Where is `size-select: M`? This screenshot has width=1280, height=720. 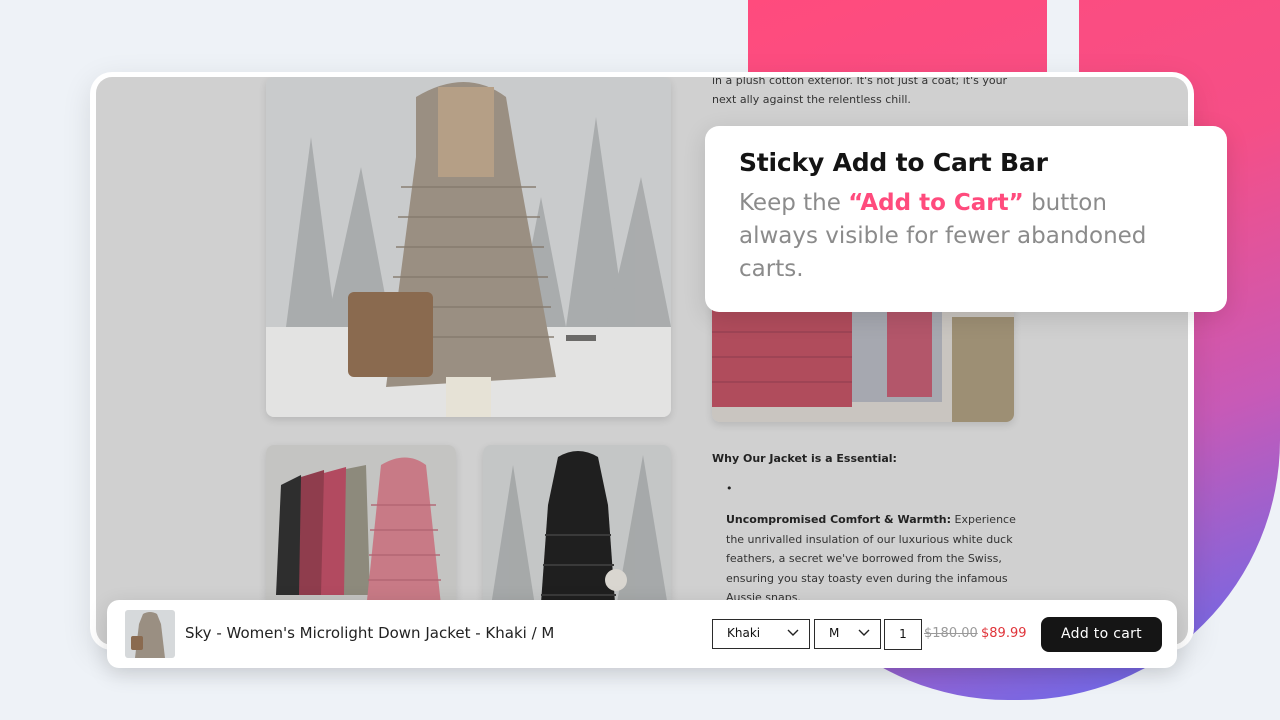
size-select: M is located at coordinates (847, 634).